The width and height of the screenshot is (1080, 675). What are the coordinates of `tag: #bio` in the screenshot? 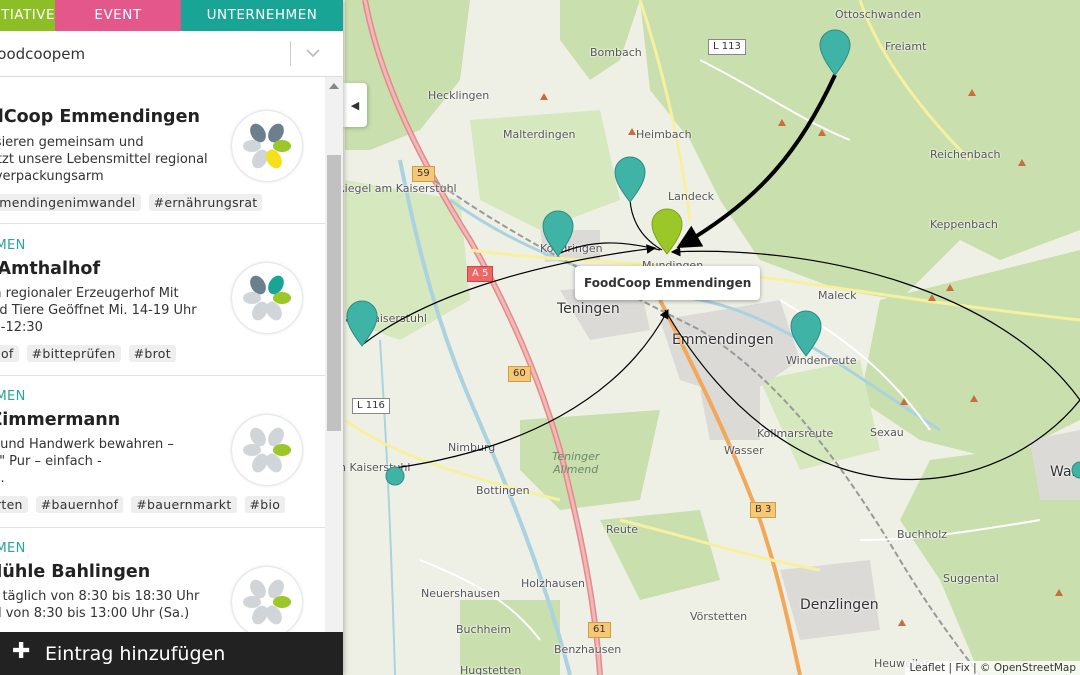 It's located at (265, 504).